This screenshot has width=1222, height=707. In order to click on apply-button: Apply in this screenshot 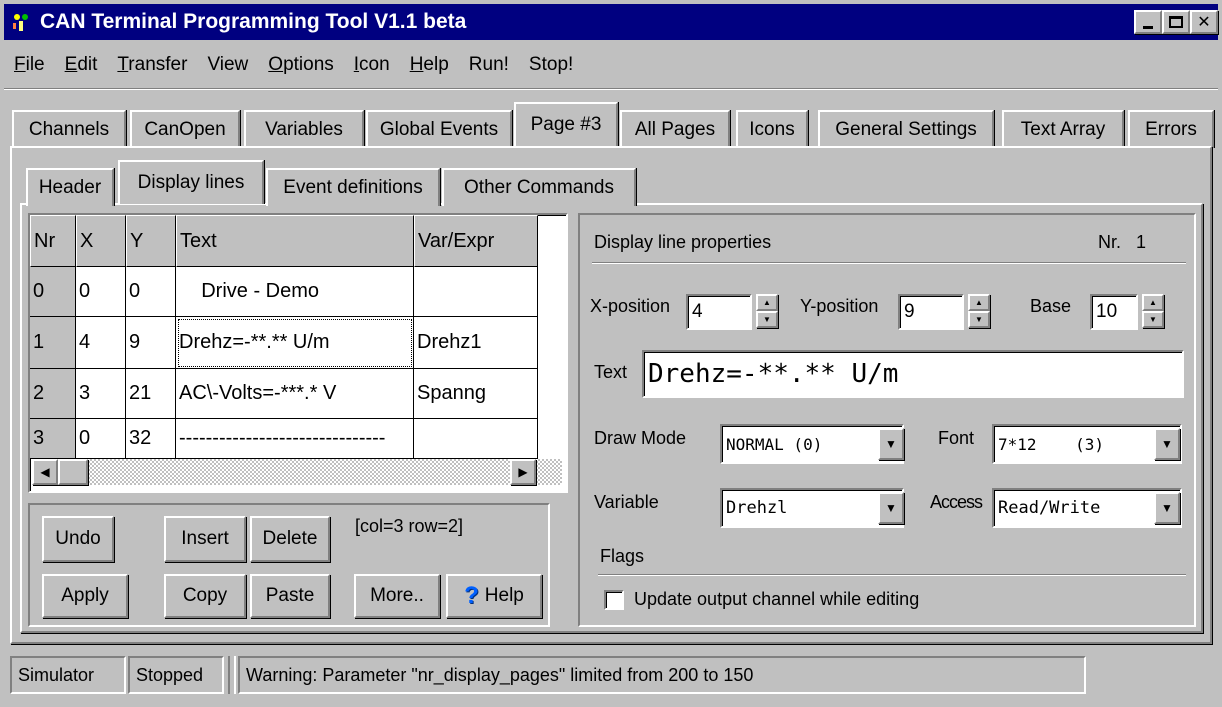, I will do `click(85, 596)`.